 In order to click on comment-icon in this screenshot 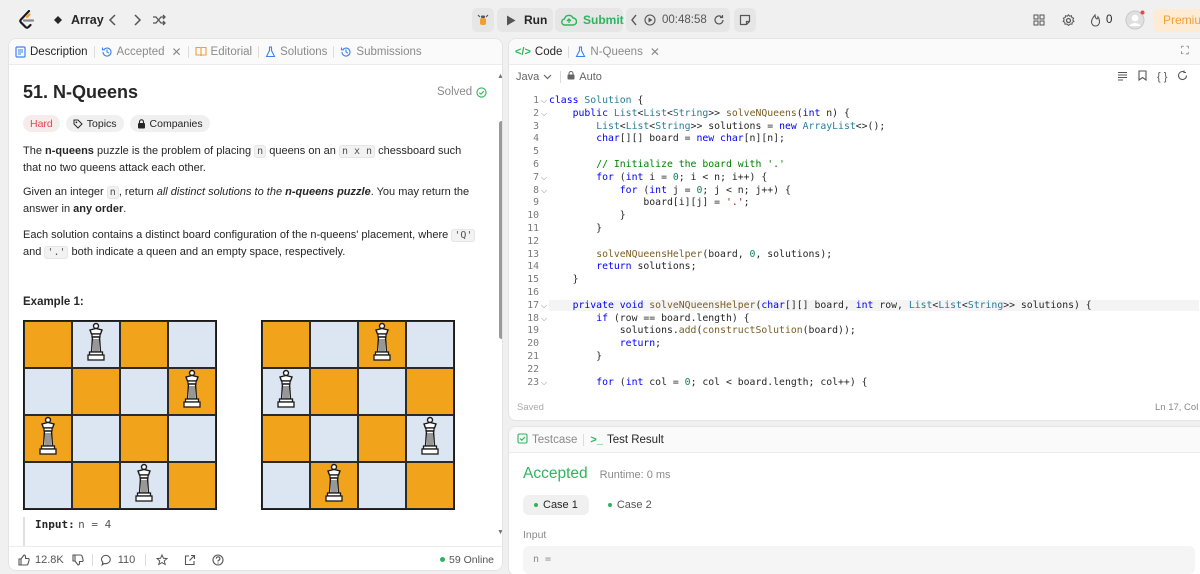, I will do `click(106, 560)`.